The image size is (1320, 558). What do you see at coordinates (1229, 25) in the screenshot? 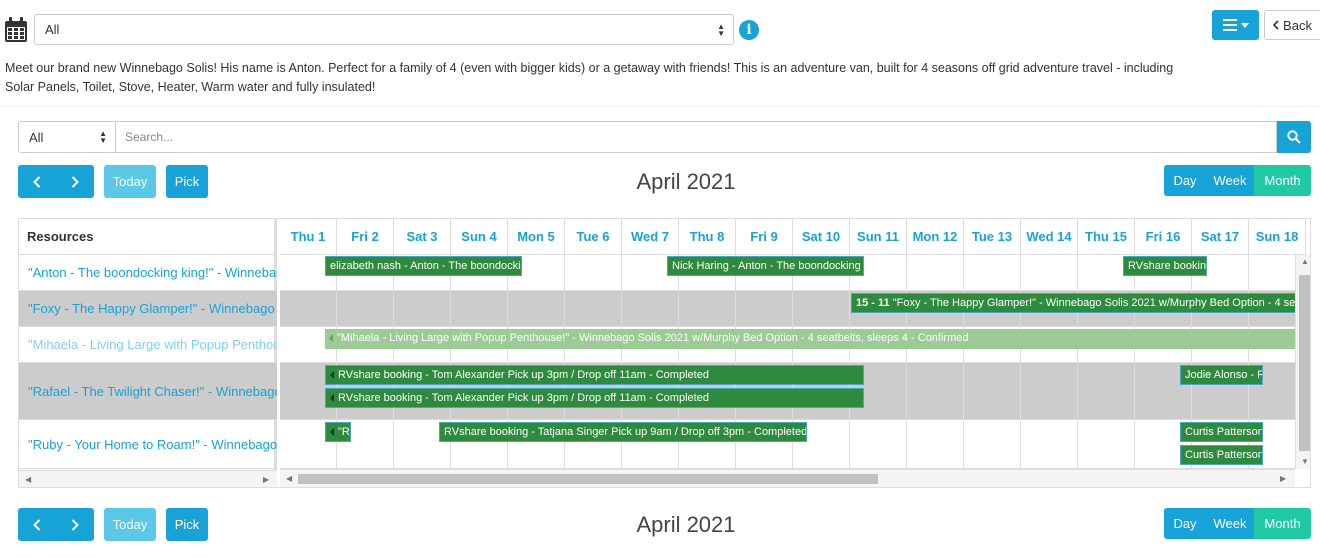
I see `hamburger-icon` at bounding box center [1229, 25].